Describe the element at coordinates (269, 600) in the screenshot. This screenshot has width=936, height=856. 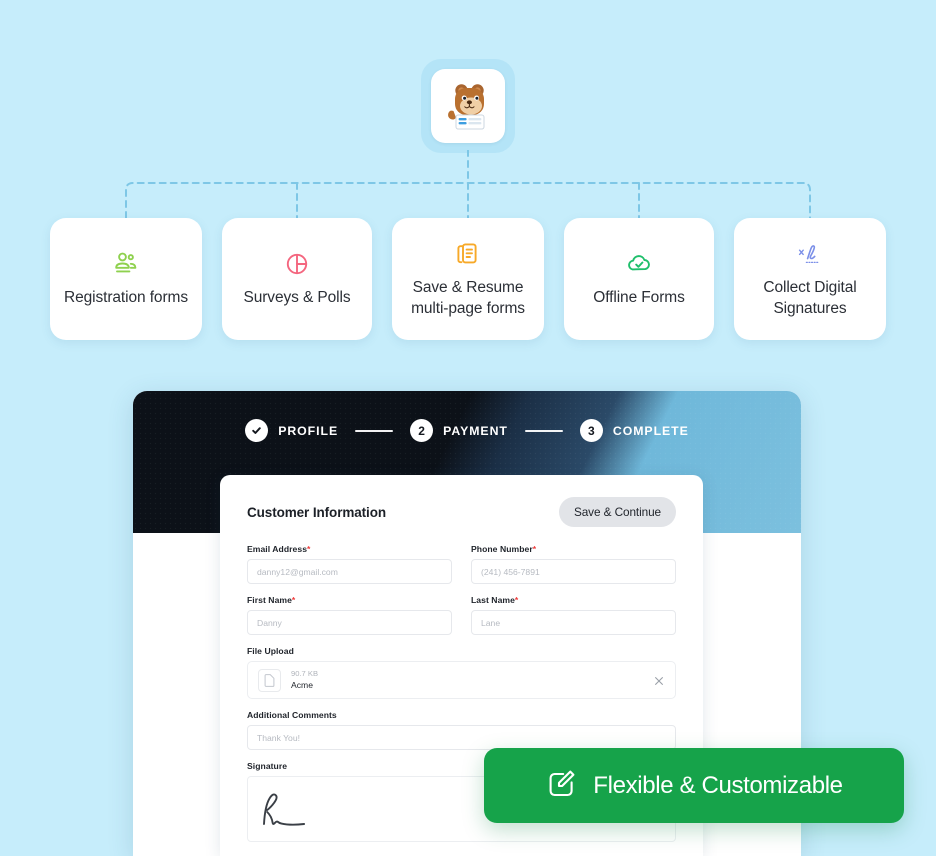
I see `first-name-label-text: First Name` at that location.